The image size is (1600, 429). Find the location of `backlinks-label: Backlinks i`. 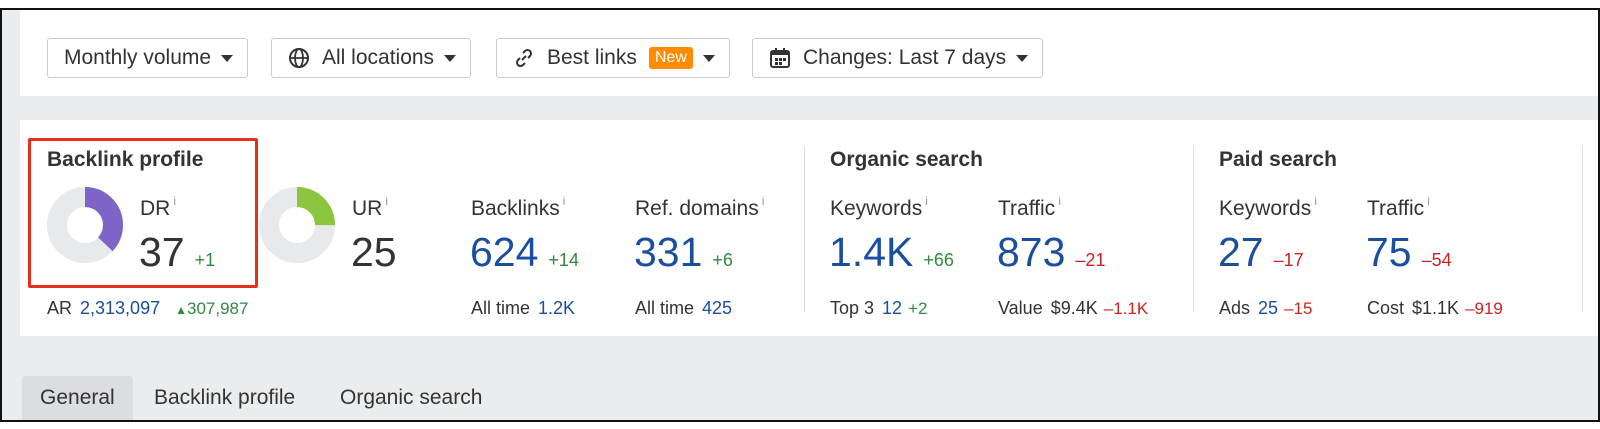

backlinks-label: Backlinks i is located at coordinates (518, 207).